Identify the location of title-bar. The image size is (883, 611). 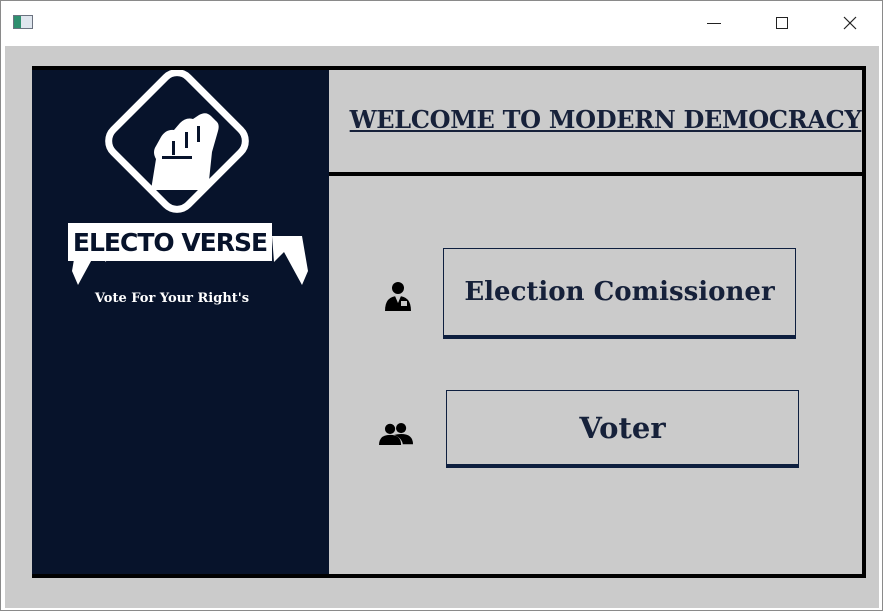
(441, 23).